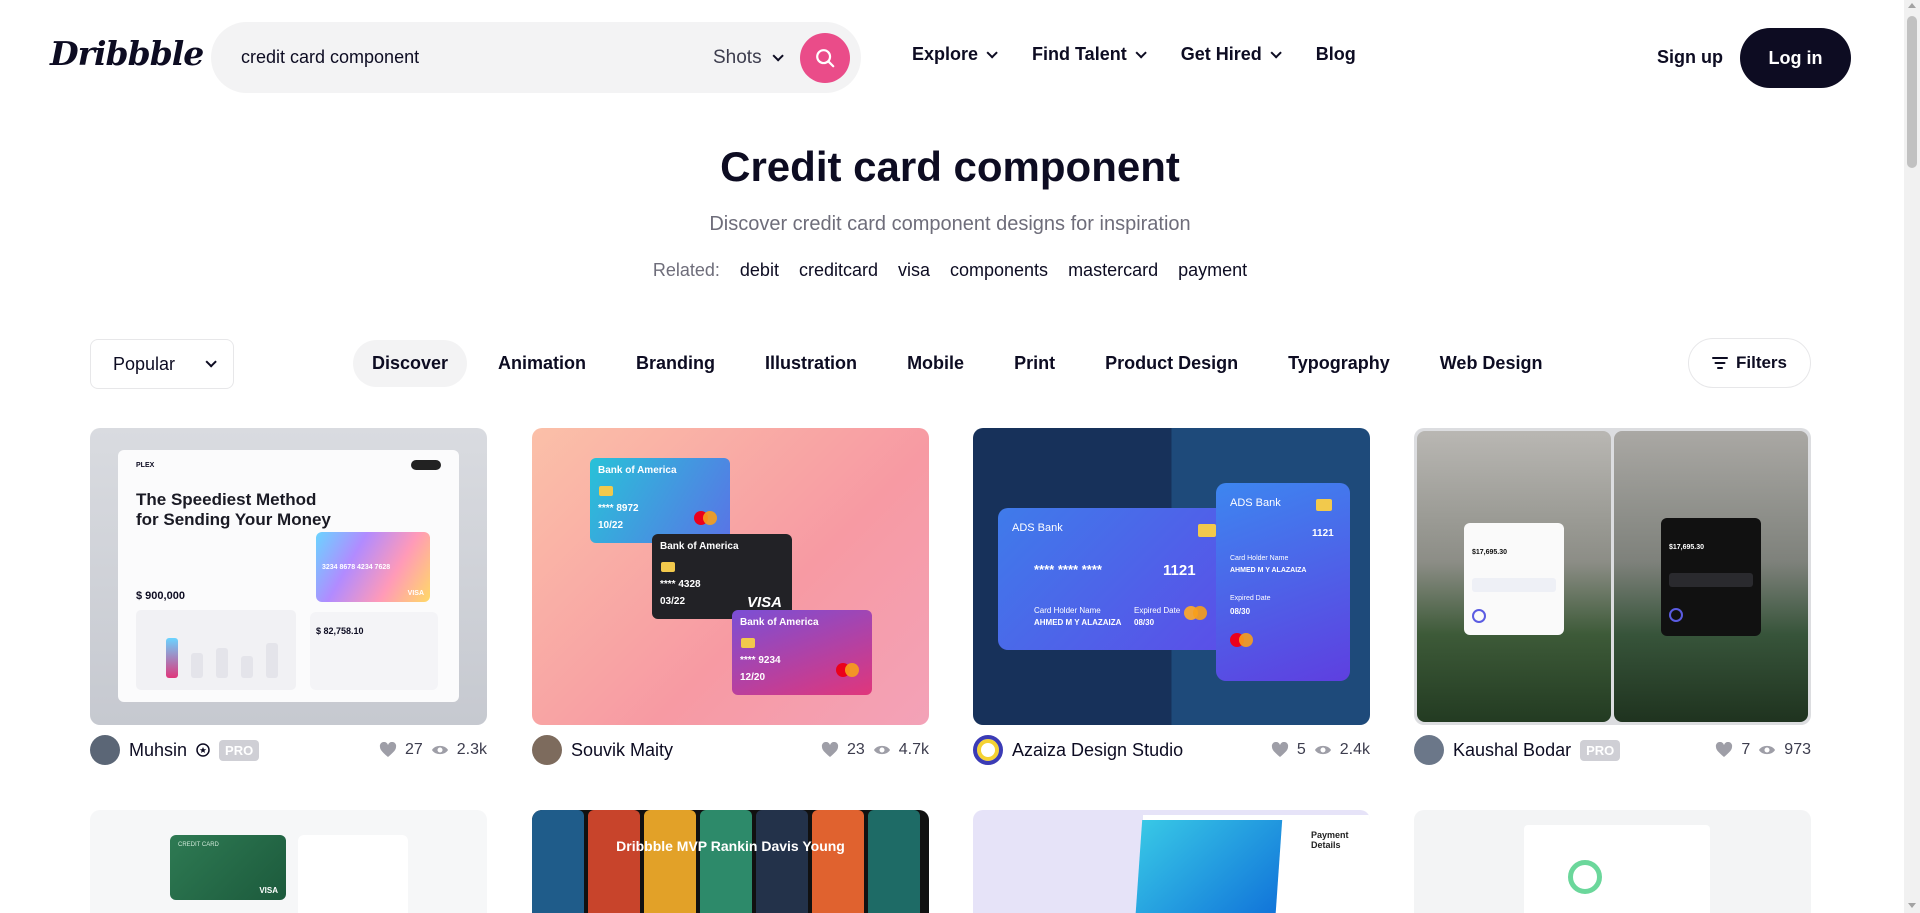 The width and height of the screenshot is (1920, 913). Describe the element at coordinates (1113, 270) in the screenshot. I see `related-tag: mastercard` at that location.